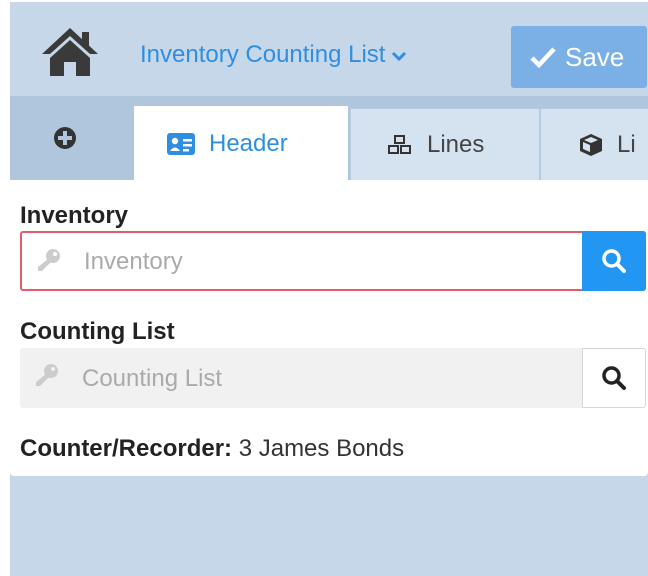 This screenshot has height=576, width=648. I want to click on check-icon, so click(543, 58).